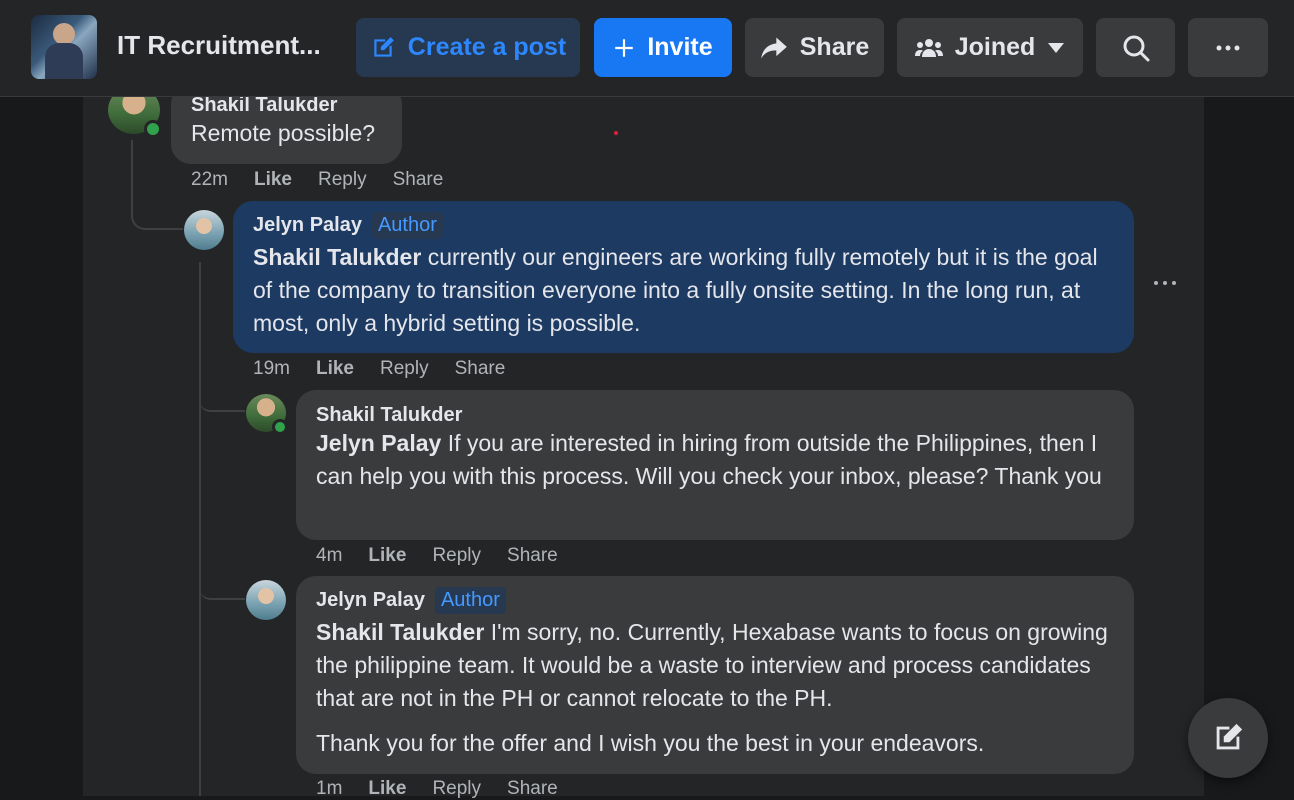 The image size is (1294, 800). What do you see at coordinates (64, 47) in the screenshot?
I see `group-cover-thumbnail` at bounding box center [64, 47].